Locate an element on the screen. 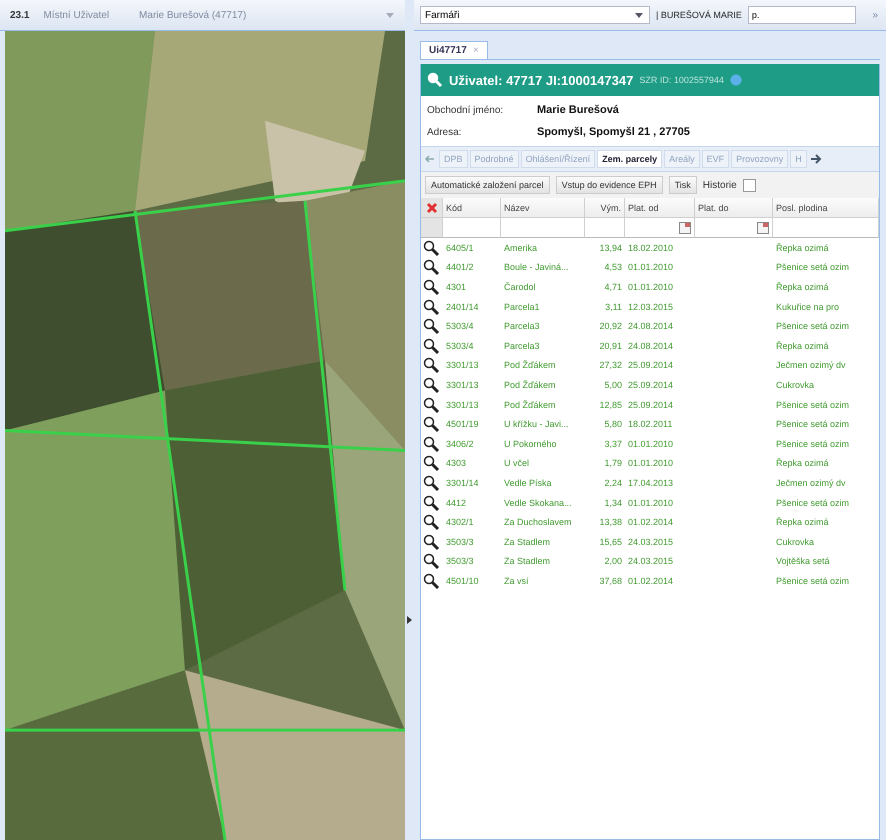  table-cell: U včel is located at coordinates (517, 463).